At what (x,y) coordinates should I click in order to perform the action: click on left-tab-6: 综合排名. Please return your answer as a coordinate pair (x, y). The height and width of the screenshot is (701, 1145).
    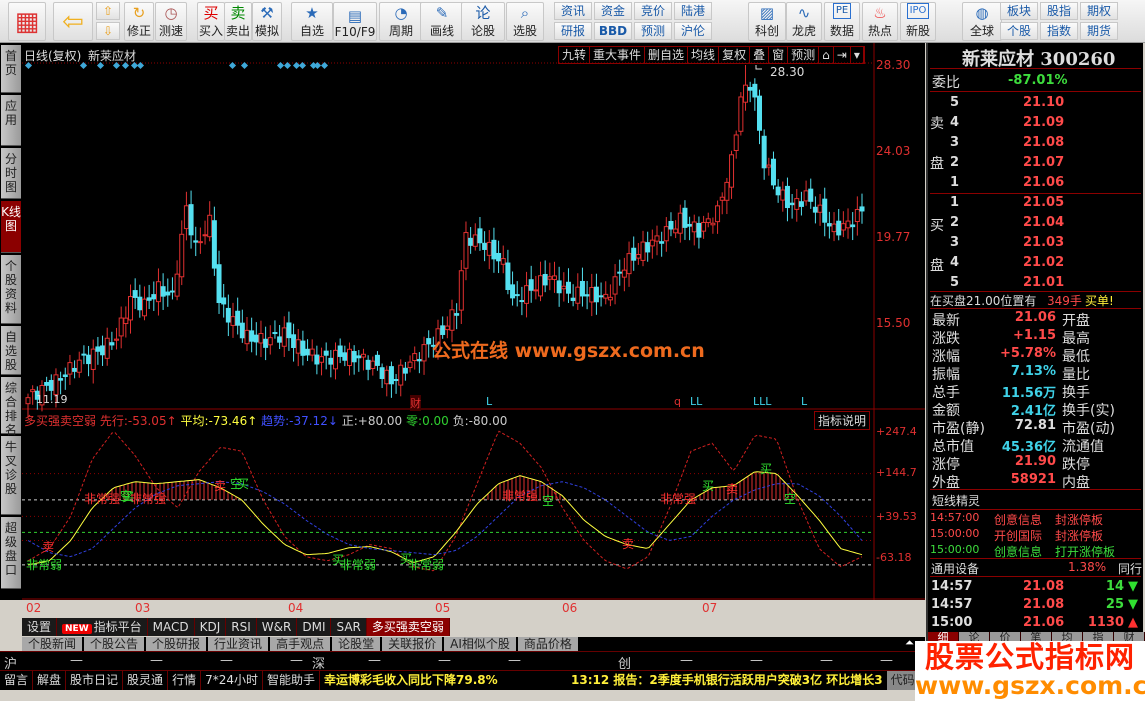
    Looking at the image, I should click on (11, 407).